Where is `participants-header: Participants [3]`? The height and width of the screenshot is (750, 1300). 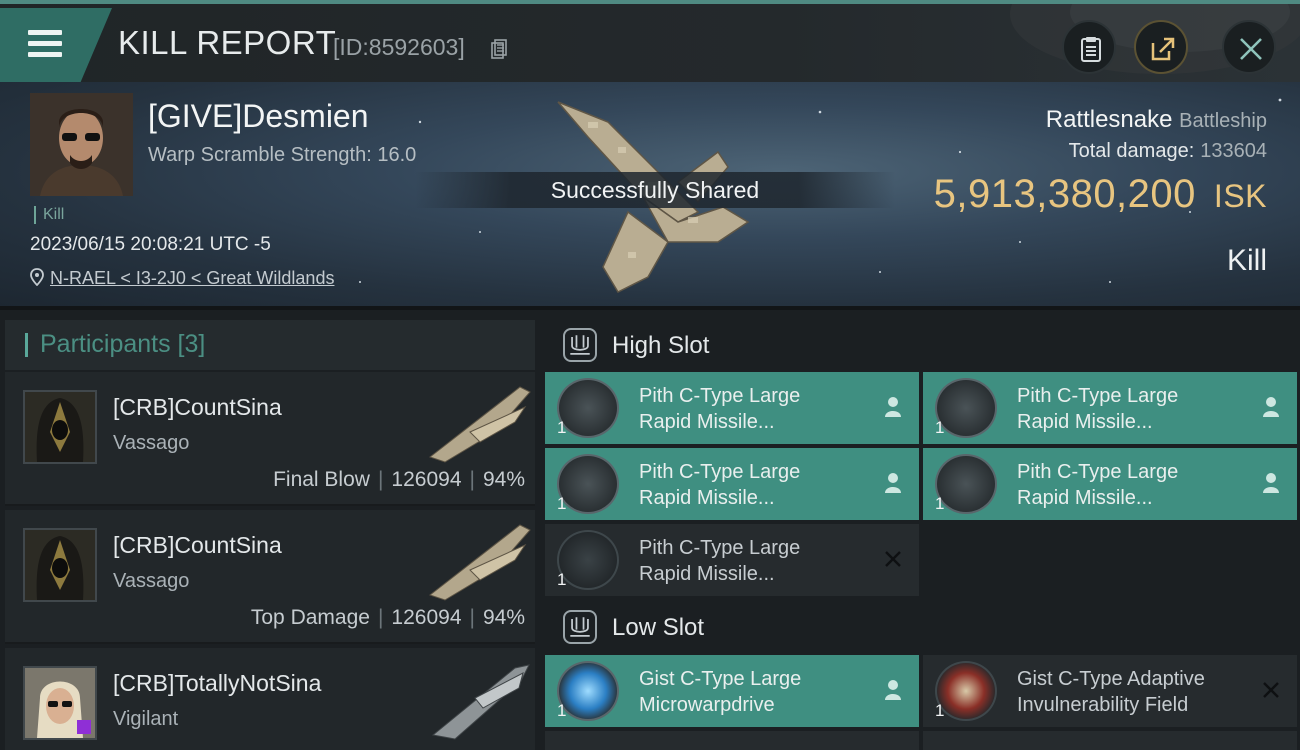 participants-header: Participants [3] is located at coordinates (270, 345).